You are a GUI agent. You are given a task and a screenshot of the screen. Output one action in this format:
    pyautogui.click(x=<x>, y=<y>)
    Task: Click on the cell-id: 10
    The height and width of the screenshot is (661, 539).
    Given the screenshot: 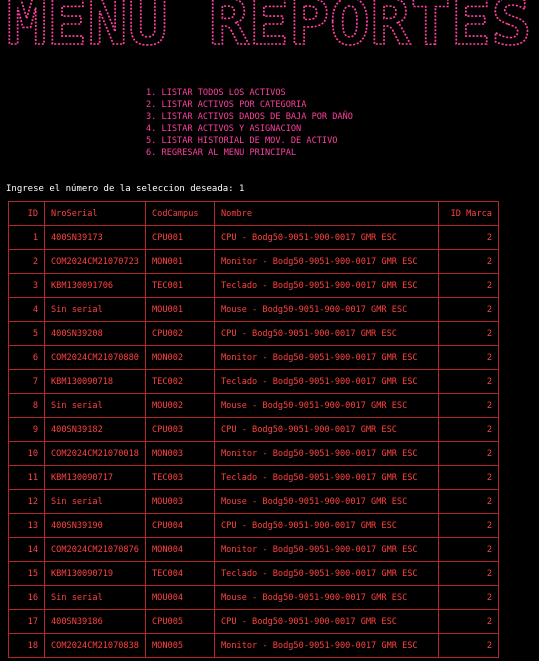 What is the action you would take?
    pyautogui.click(x=26, y=453)
    